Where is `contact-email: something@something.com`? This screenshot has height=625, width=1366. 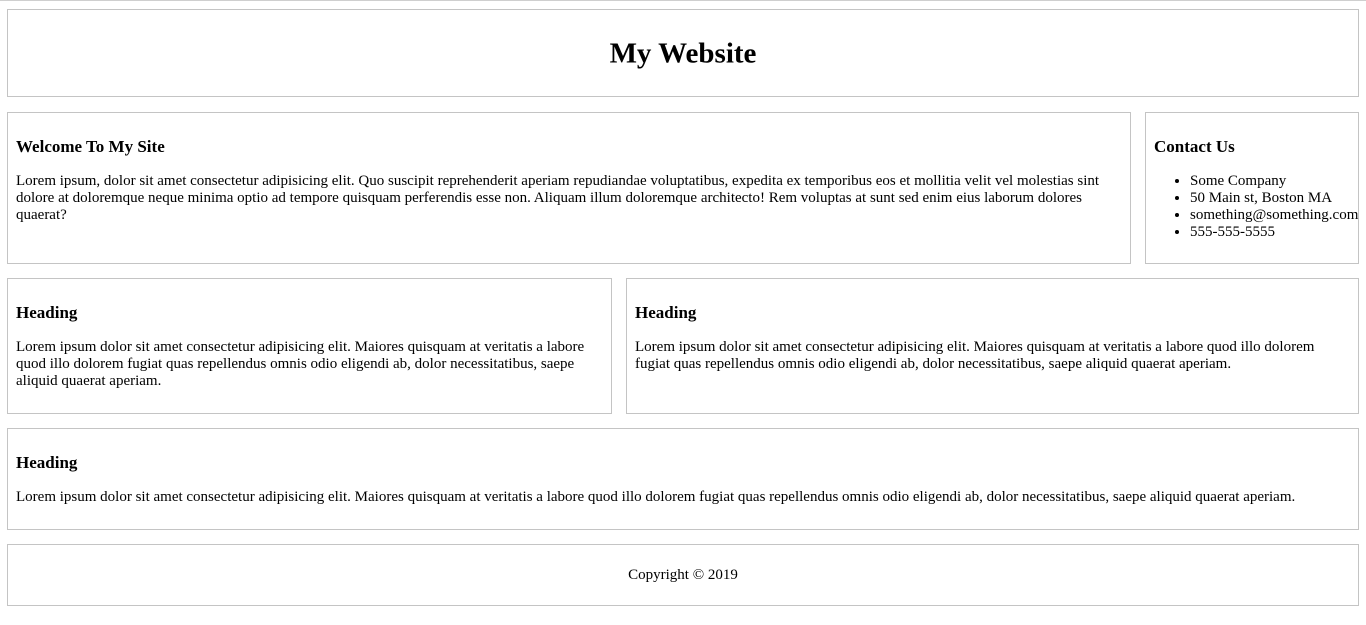 contact-email: something@something.com is located at coordinates (1274, 215).